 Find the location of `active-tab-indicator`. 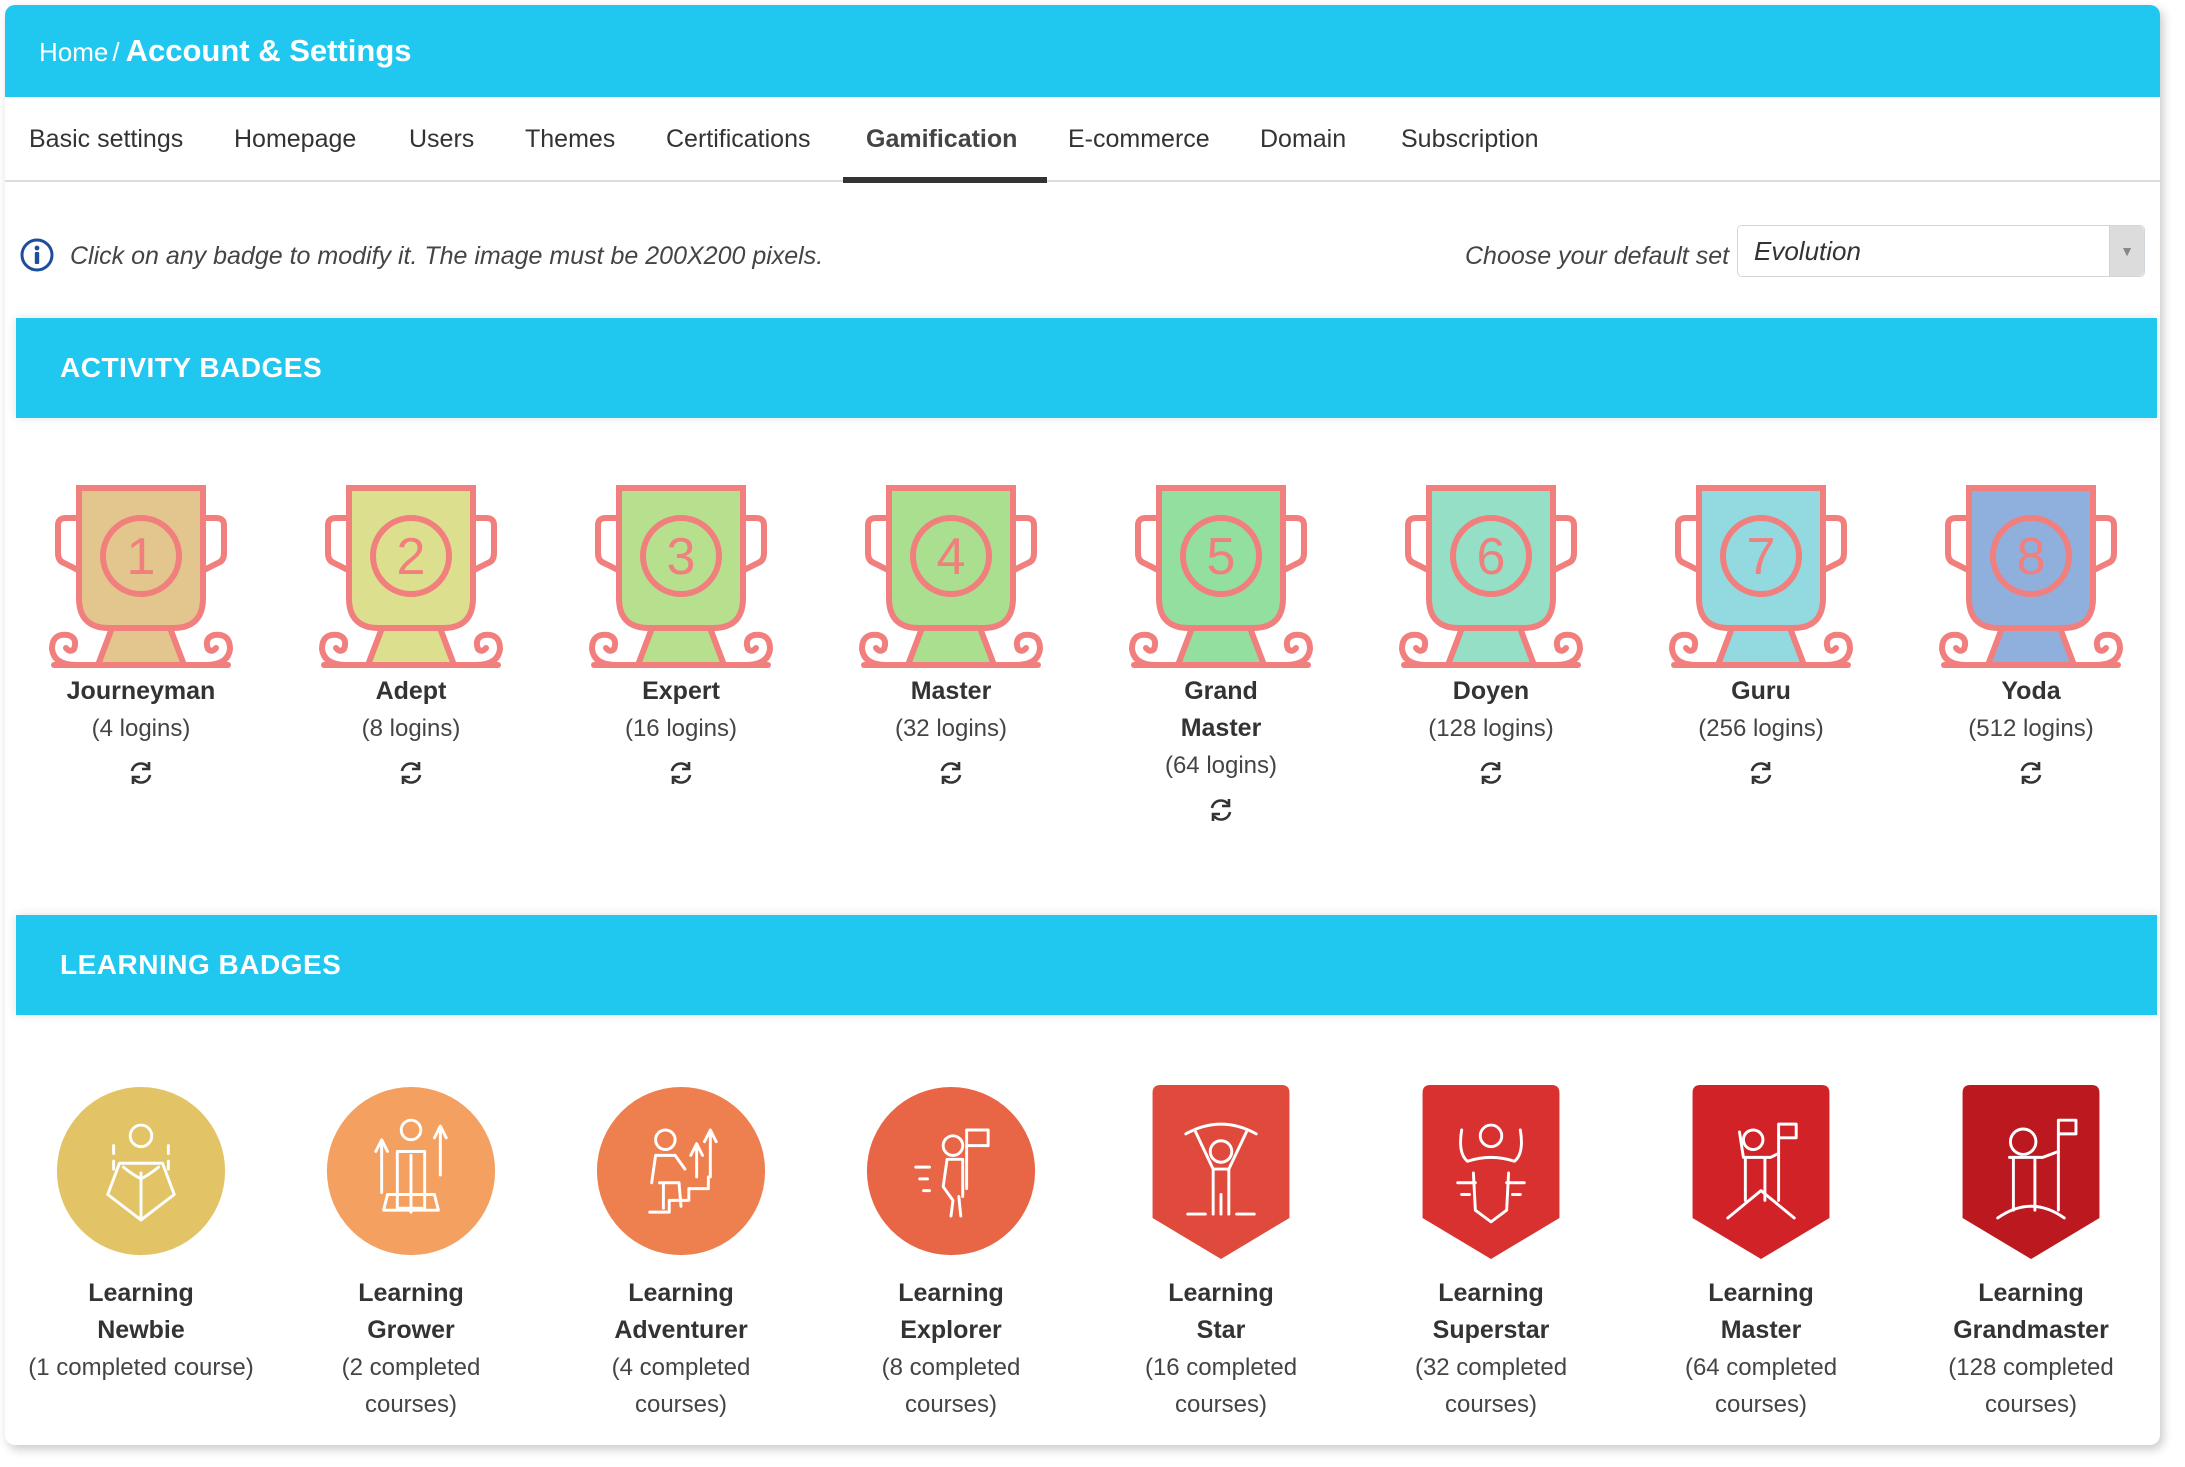

active-tab-indicator is located at coordinates (945, 180).